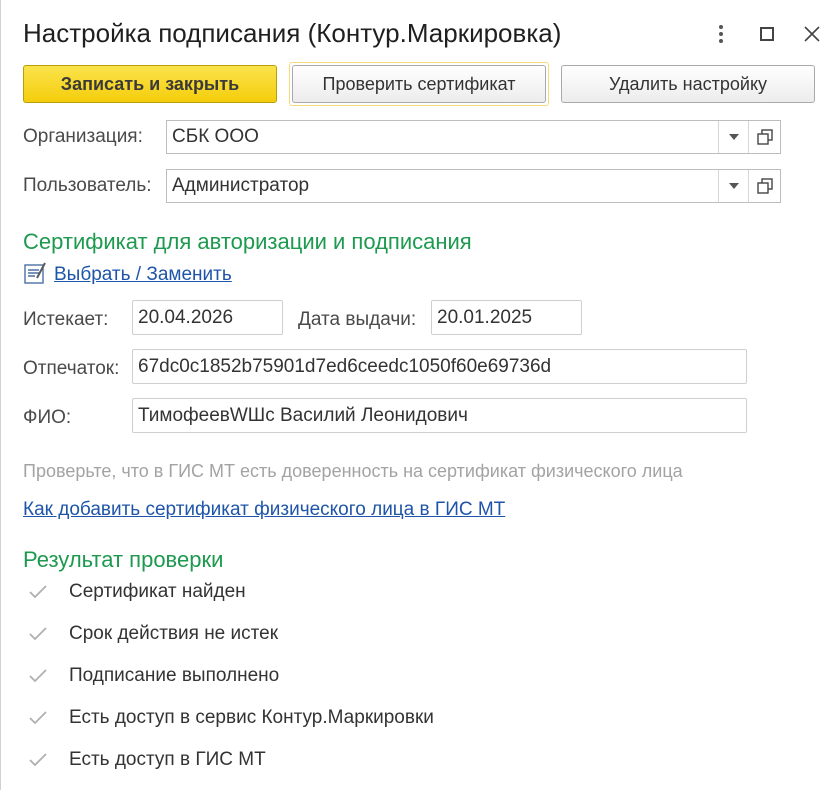 This screenshot has height=790, width=832. I want to click on certificate-icon, so click(35, 276).